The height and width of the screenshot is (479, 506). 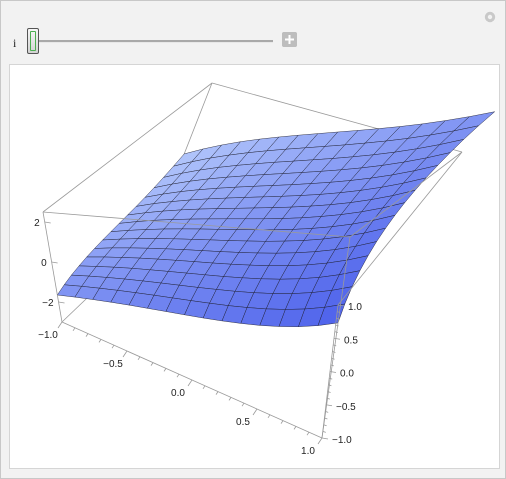 I want to click on z-tick-label: −2, so click(x=48, y=303).